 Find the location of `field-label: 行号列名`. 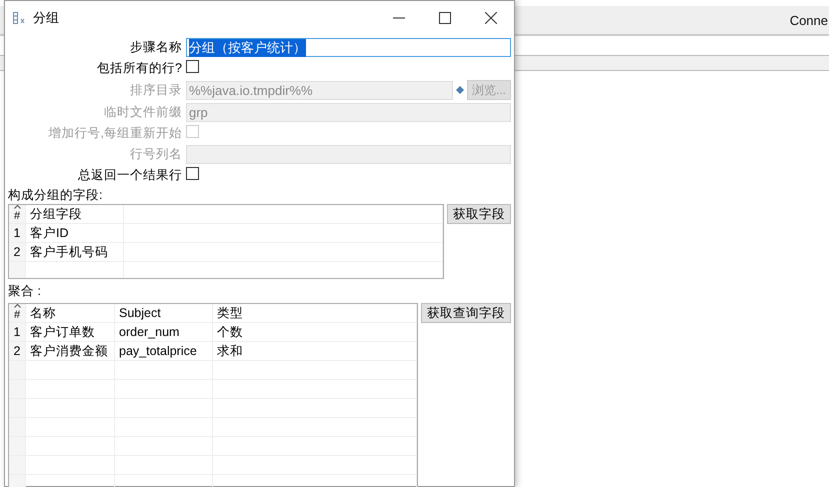

field-label: 行号列名 is located at coordinates (155, 154).